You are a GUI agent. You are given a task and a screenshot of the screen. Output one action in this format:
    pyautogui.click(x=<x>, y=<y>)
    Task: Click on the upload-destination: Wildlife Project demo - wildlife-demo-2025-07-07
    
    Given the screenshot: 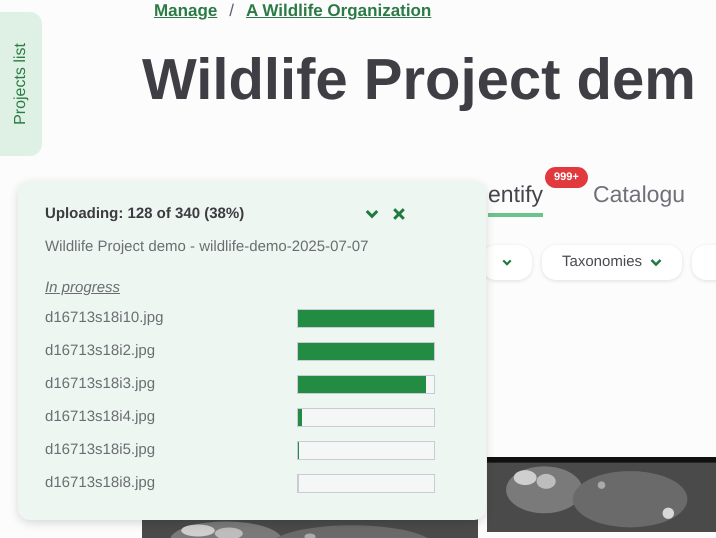 What is the action you would take?
    pyautogui.click(x=207, y=246)
    